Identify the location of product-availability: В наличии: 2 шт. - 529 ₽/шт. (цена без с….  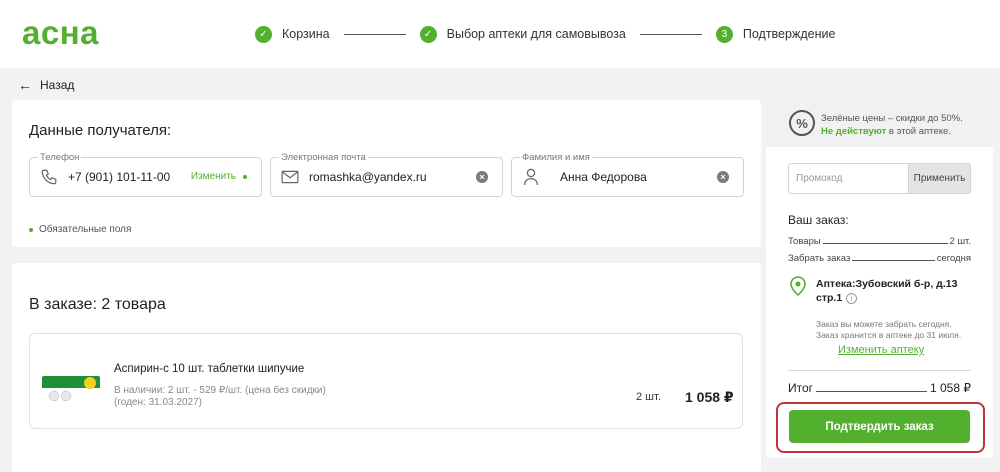
(220, 390).